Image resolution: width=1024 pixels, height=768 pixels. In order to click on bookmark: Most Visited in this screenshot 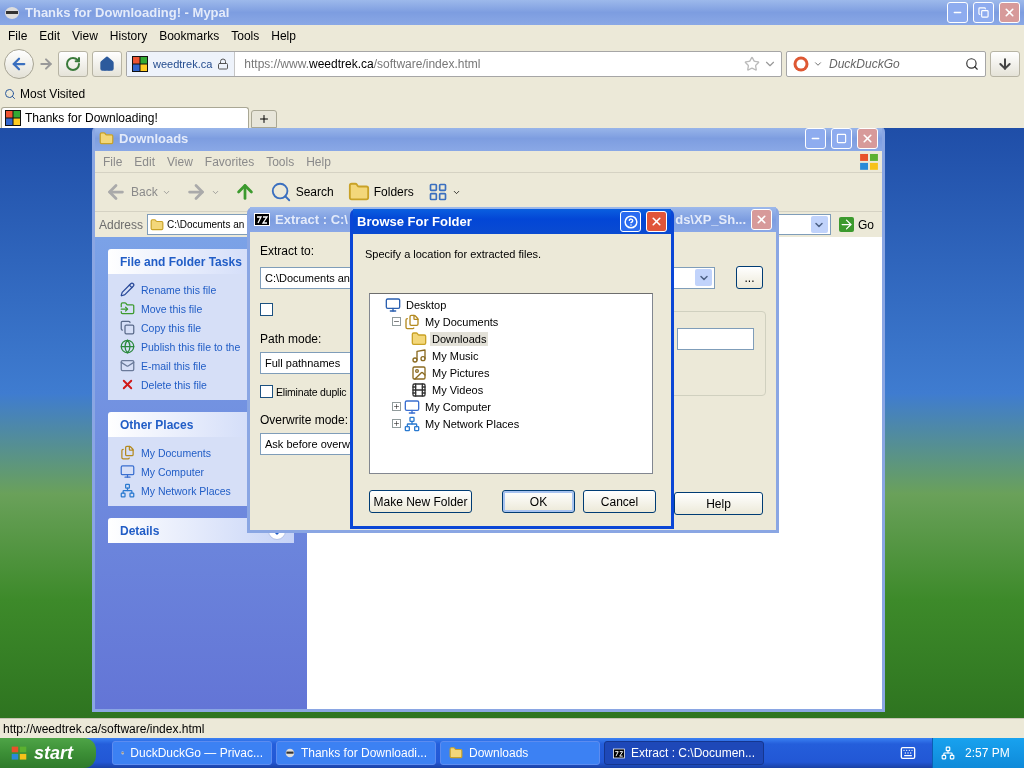, I will do `click(45, 94)`.